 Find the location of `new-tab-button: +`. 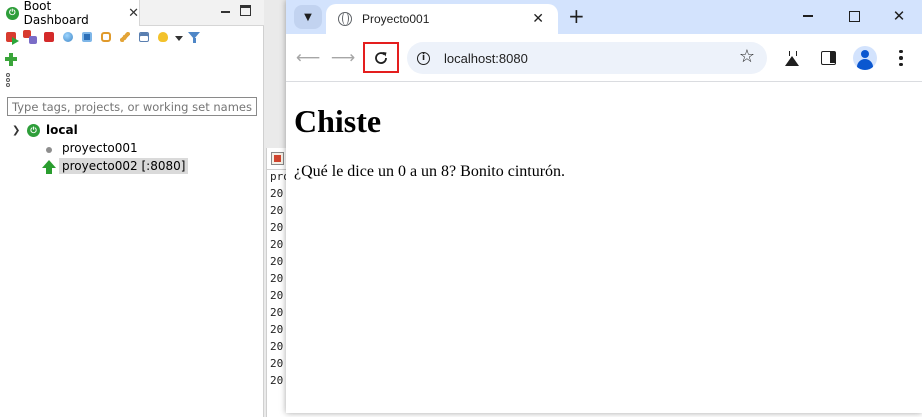

new-tab-button: + is located at coordinates (576, 16).